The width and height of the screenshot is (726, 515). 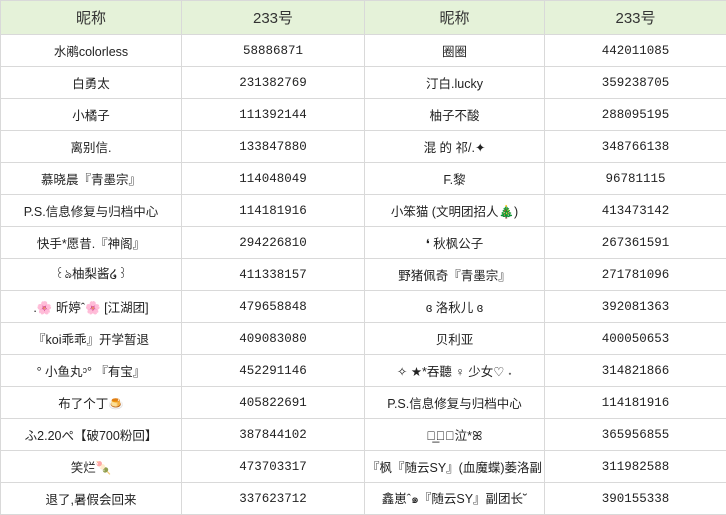 What do you see at coordinates (273, 274) in the screenshot?
I see `id-cell: 411338157` at bounding box center [273, 274].